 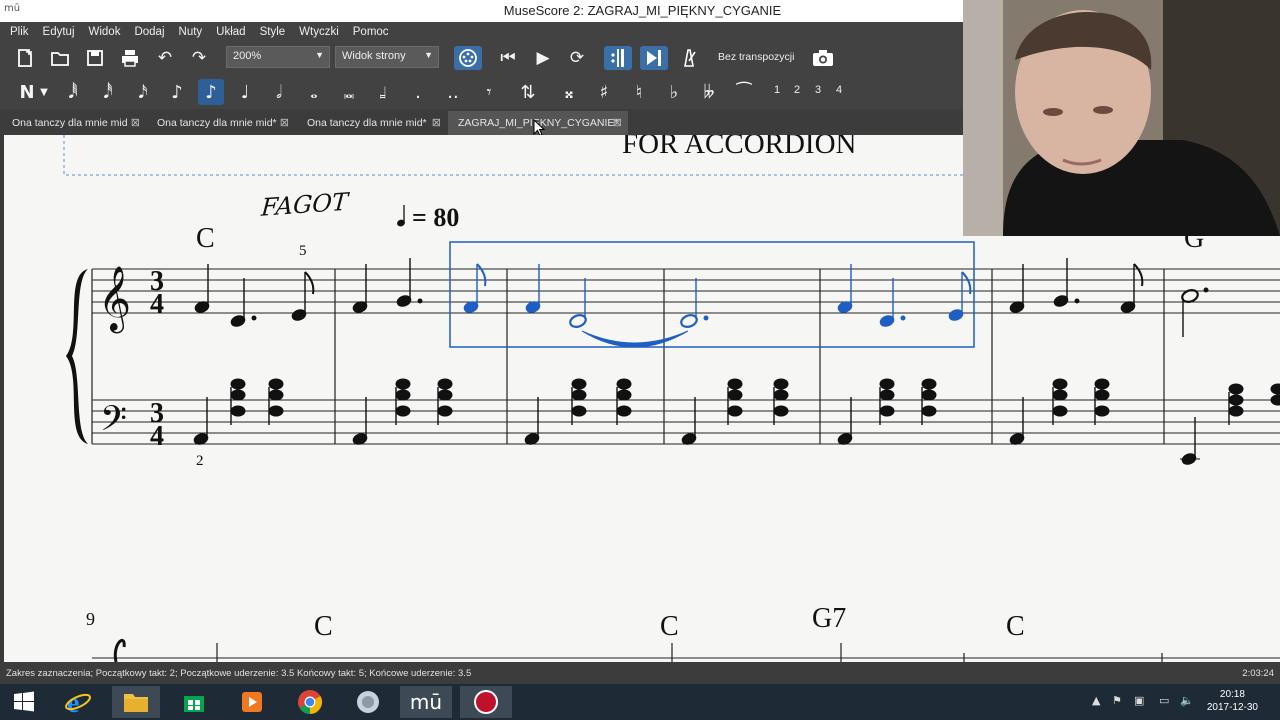 I want to click on bass-notes, so click(x=736, y=422).